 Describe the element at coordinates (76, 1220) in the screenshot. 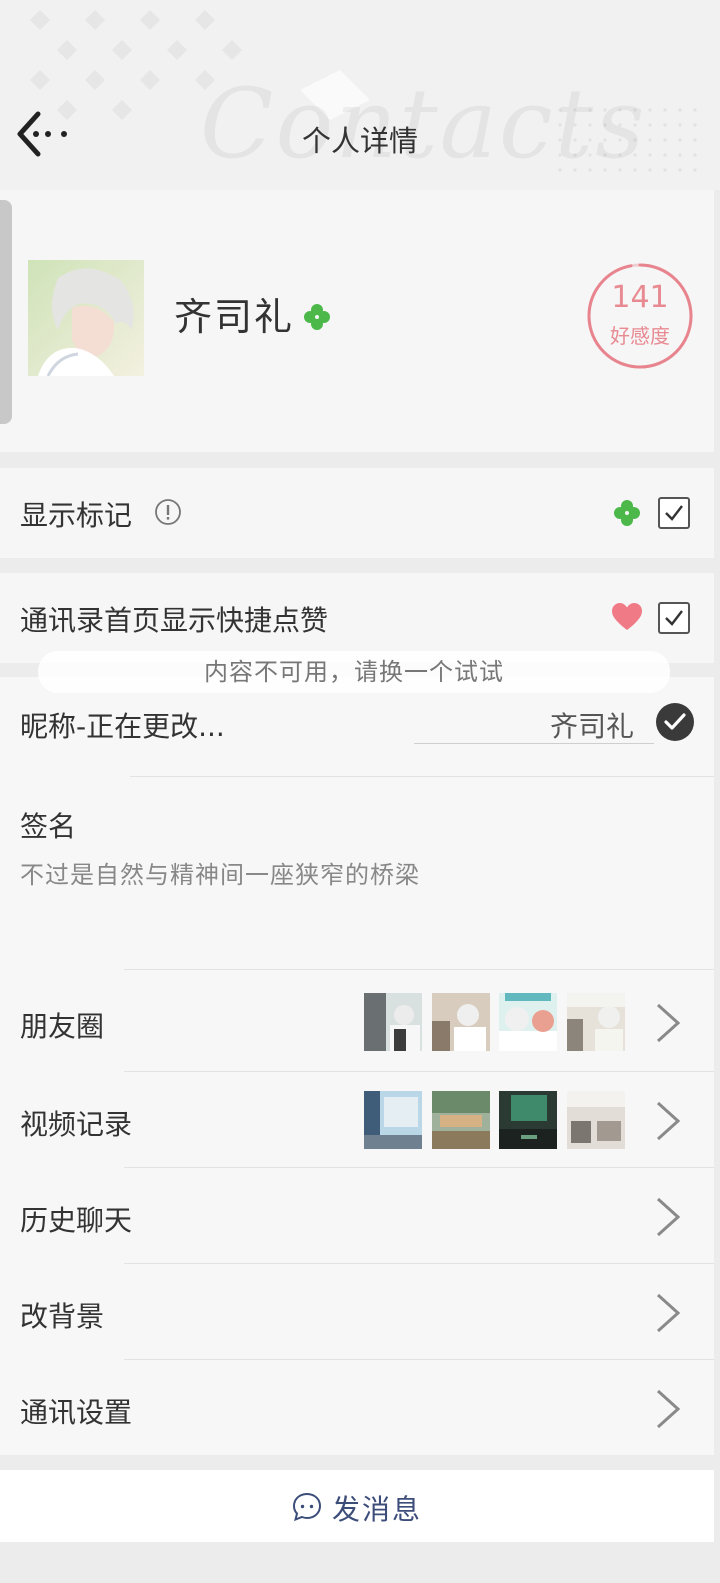

I see `menu-item-label: 历史聊天` at that location.